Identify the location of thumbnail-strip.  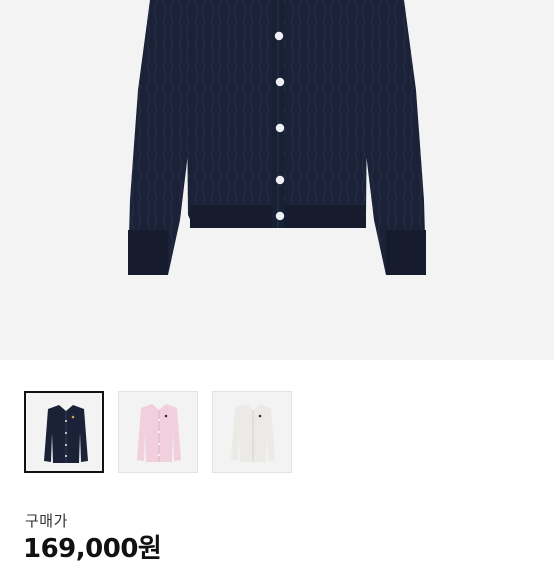
(284, 433).